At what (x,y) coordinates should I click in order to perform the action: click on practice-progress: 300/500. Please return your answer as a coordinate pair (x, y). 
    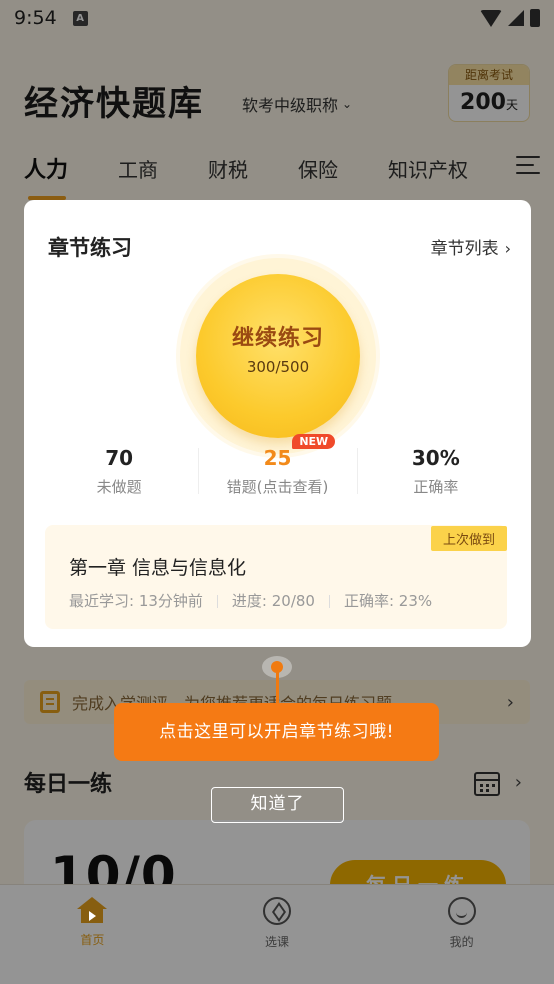
    Looking at the image, I should click on (278, 367).